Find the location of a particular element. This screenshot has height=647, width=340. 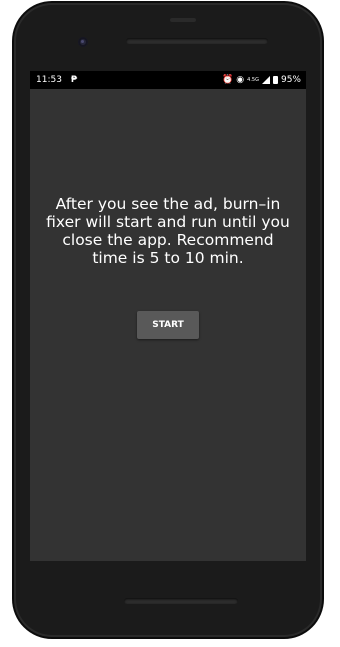

start-button: START is located at coordinates (168, 325).